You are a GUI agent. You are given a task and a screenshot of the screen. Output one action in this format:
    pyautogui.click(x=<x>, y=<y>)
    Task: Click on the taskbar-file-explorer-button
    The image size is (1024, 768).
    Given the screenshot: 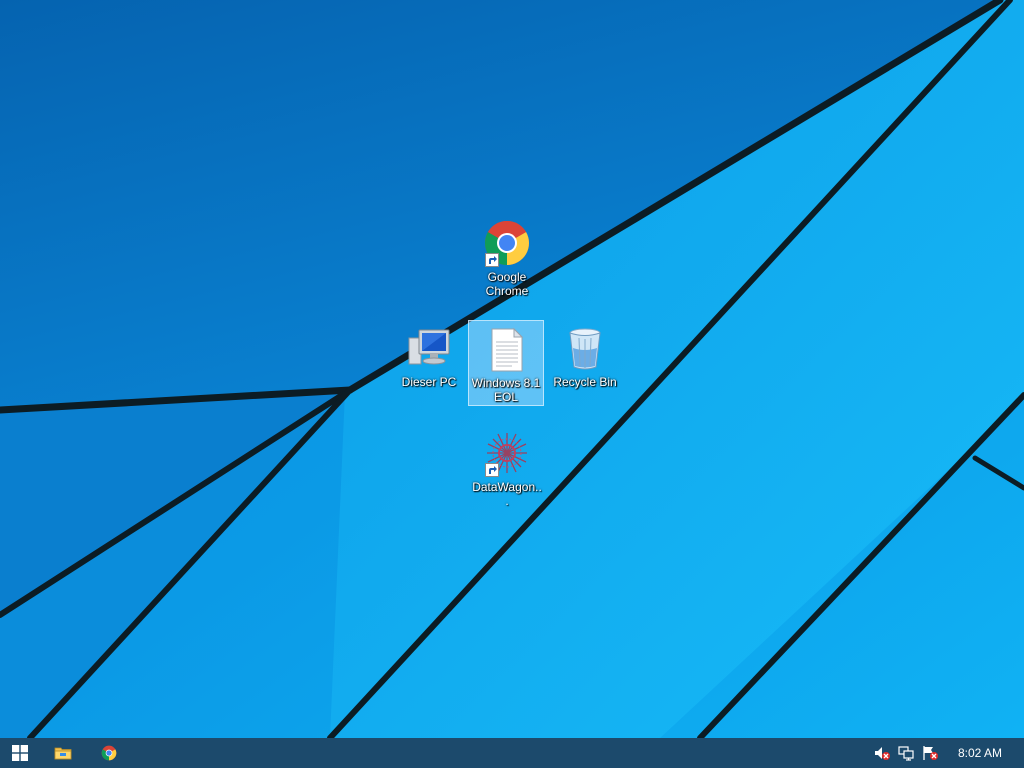 What is the action you would take?
    pyautogui.click(x=63, y=753)
    